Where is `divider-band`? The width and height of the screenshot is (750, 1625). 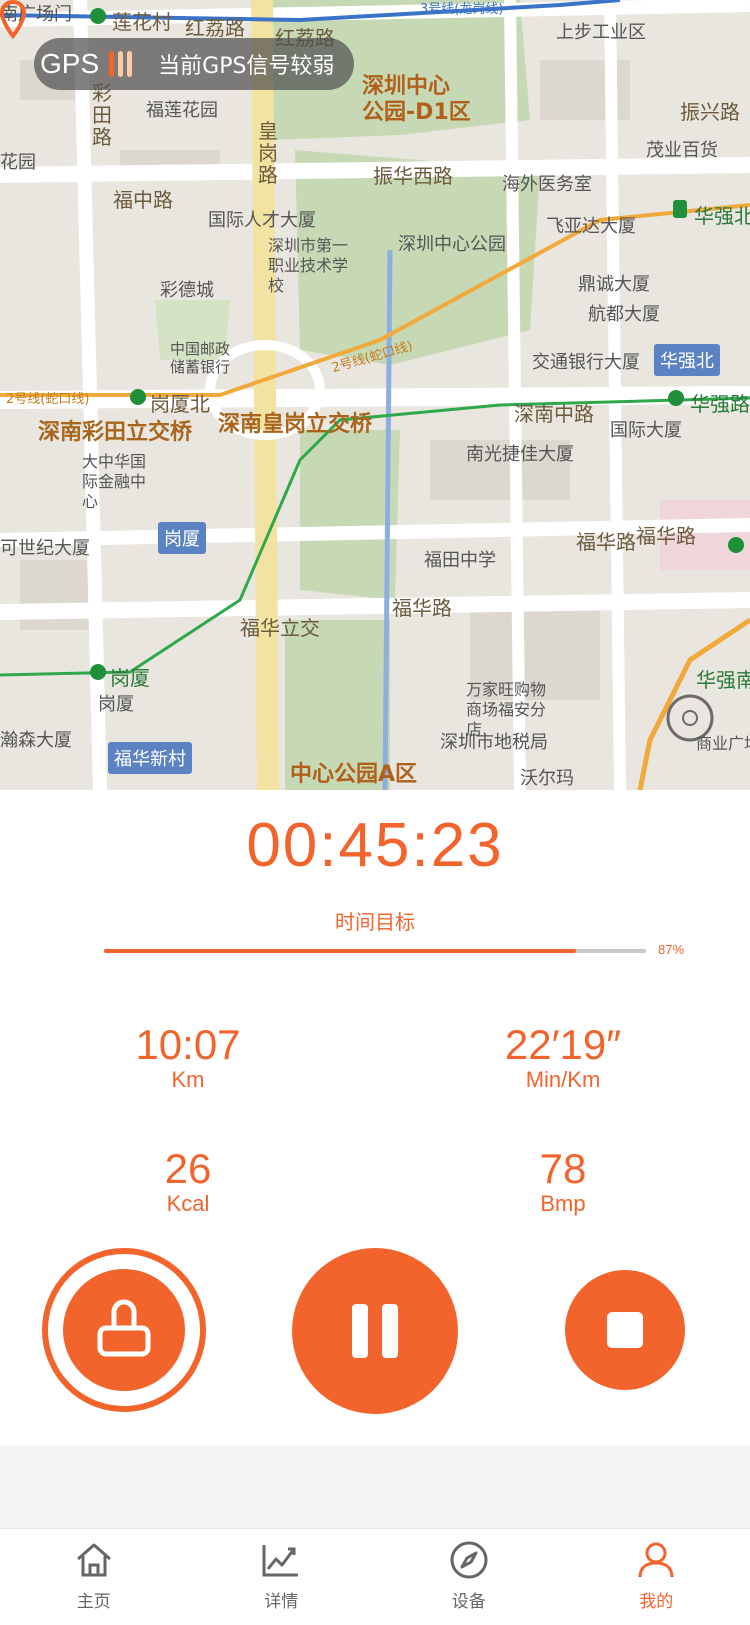
divider-band is located at coordinates (375, 1486).